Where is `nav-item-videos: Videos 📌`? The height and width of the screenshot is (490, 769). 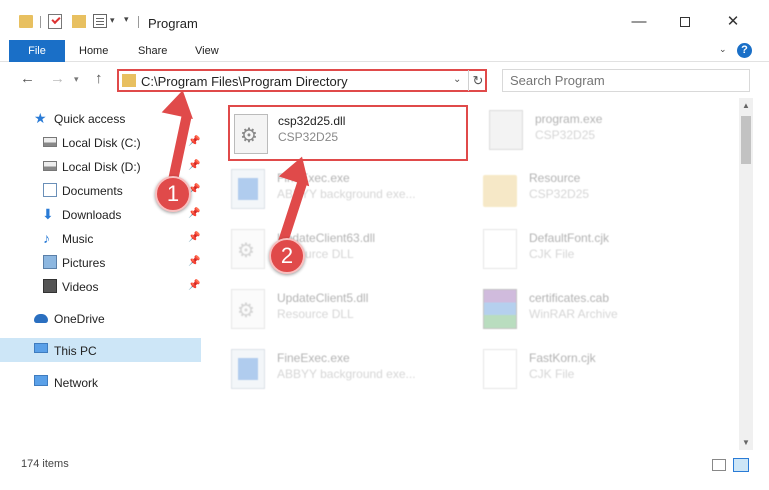
nav-item-videos: Videos 📌 is located at coordinates (100, 286).